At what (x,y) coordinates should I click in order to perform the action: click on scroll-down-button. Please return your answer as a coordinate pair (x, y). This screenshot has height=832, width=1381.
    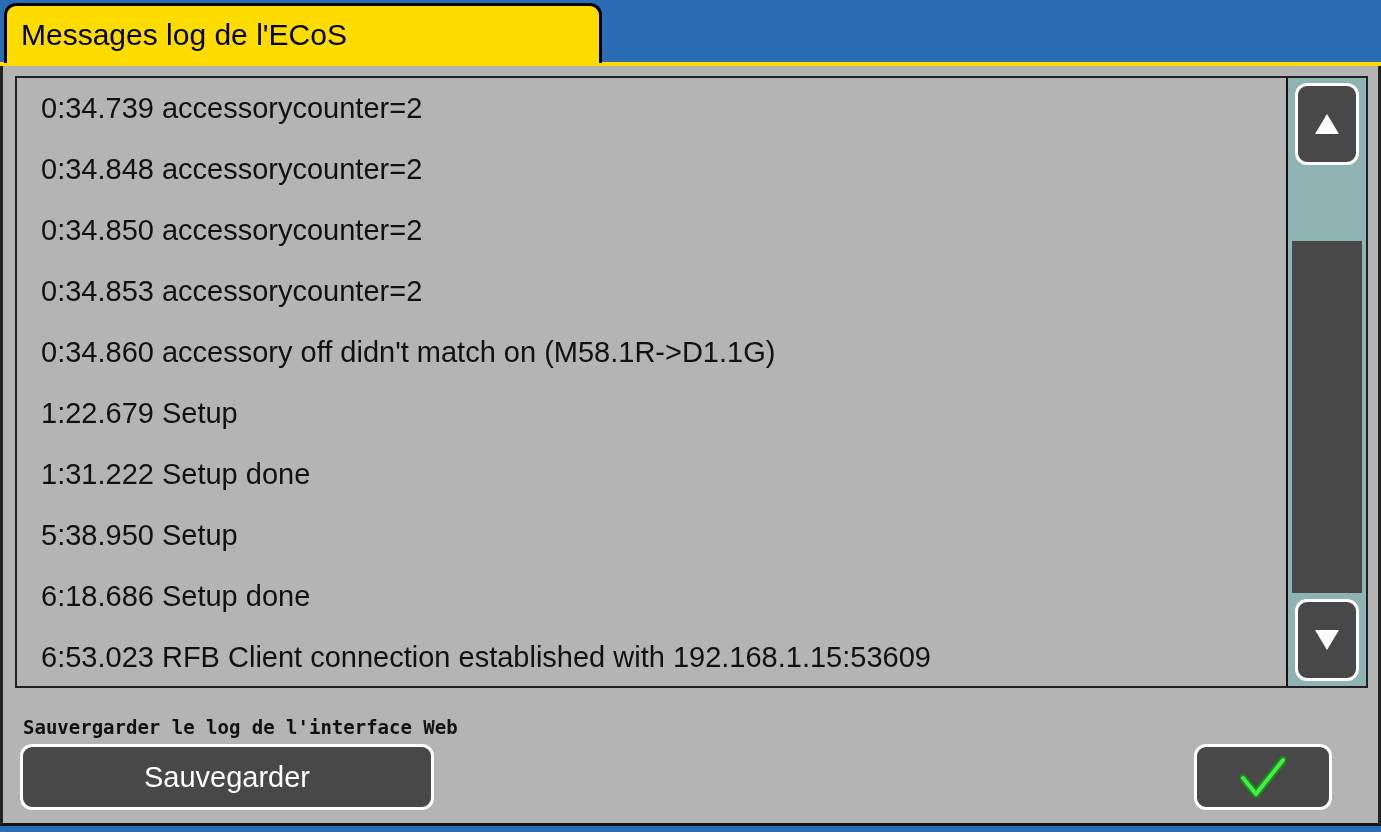
    Looking at the image, I should click on (1327, 640).